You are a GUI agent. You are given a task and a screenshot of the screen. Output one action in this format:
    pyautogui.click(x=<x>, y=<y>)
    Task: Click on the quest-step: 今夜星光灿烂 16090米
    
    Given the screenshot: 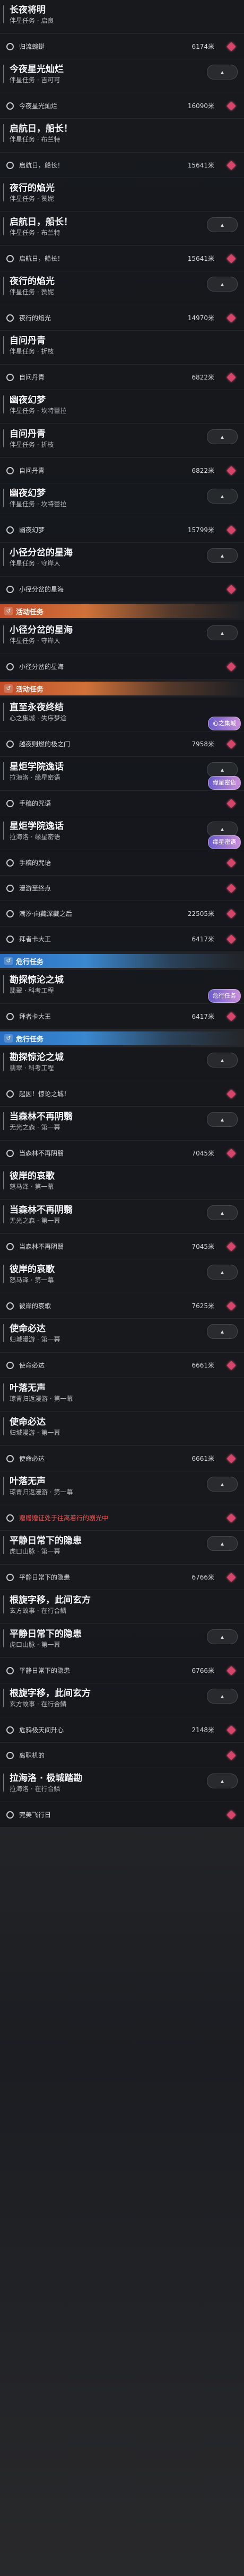 What is the action you would take?
    pyautogui.click(x=122, y=106)
    